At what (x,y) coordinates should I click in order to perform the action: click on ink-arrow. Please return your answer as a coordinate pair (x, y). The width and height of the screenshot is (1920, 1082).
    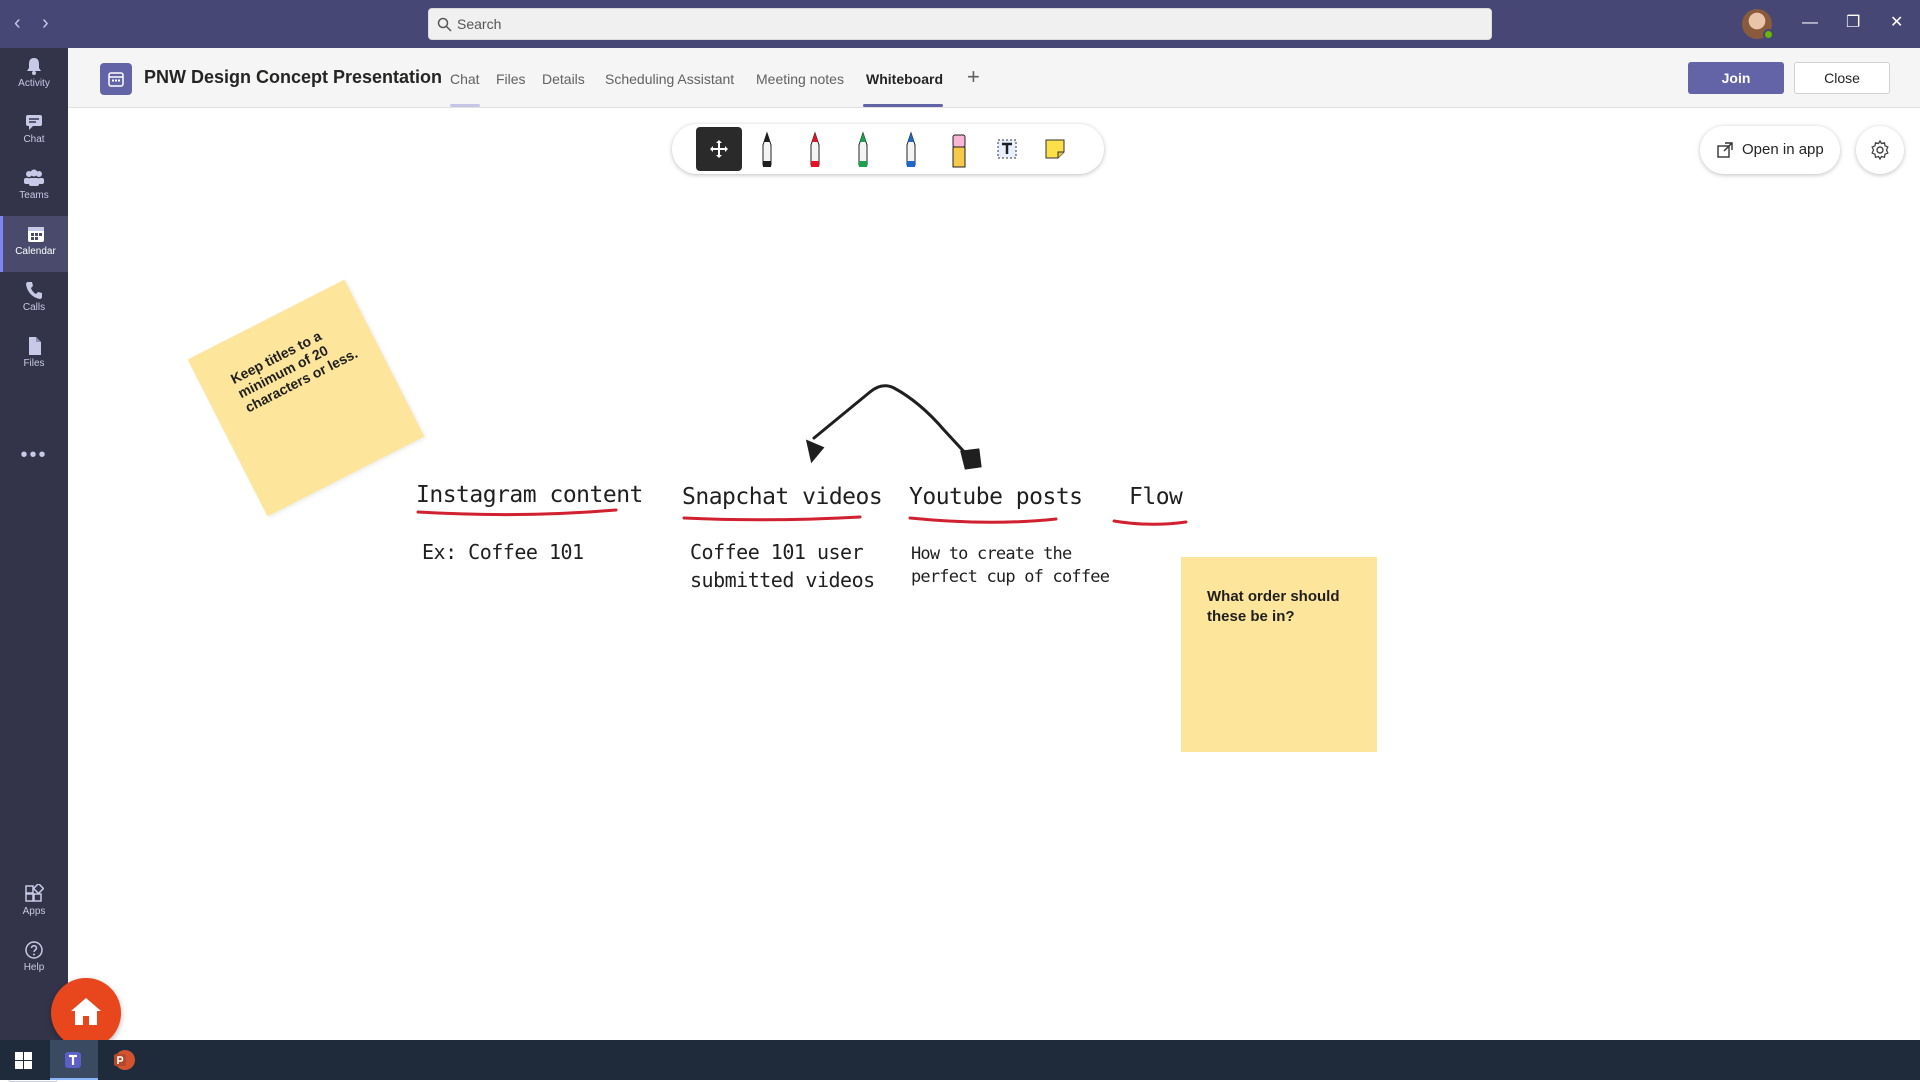
    Looking at the image, I should click on (893, 427).